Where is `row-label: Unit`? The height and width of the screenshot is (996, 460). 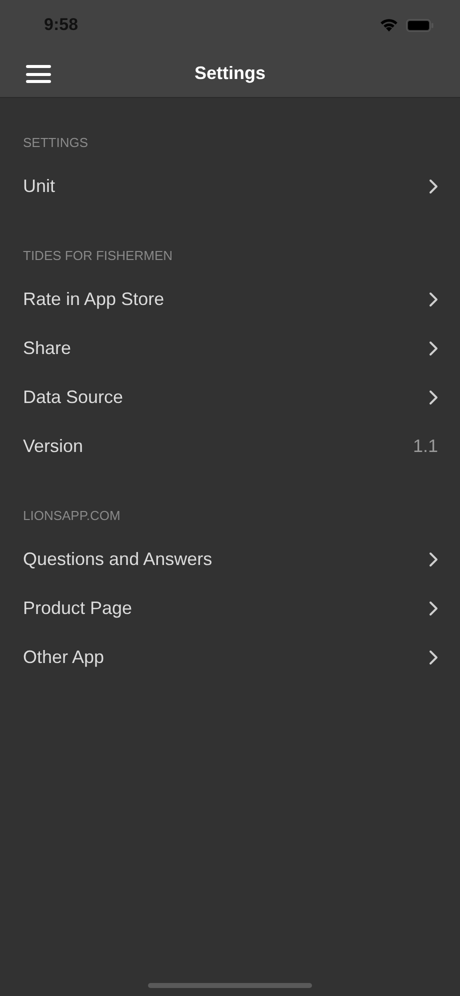
row-label: Unit is located at coordinates (39, 186).